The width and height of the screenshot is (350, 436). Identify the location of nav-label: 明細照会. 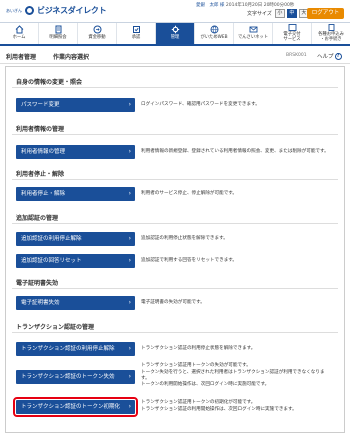
(58, 37).